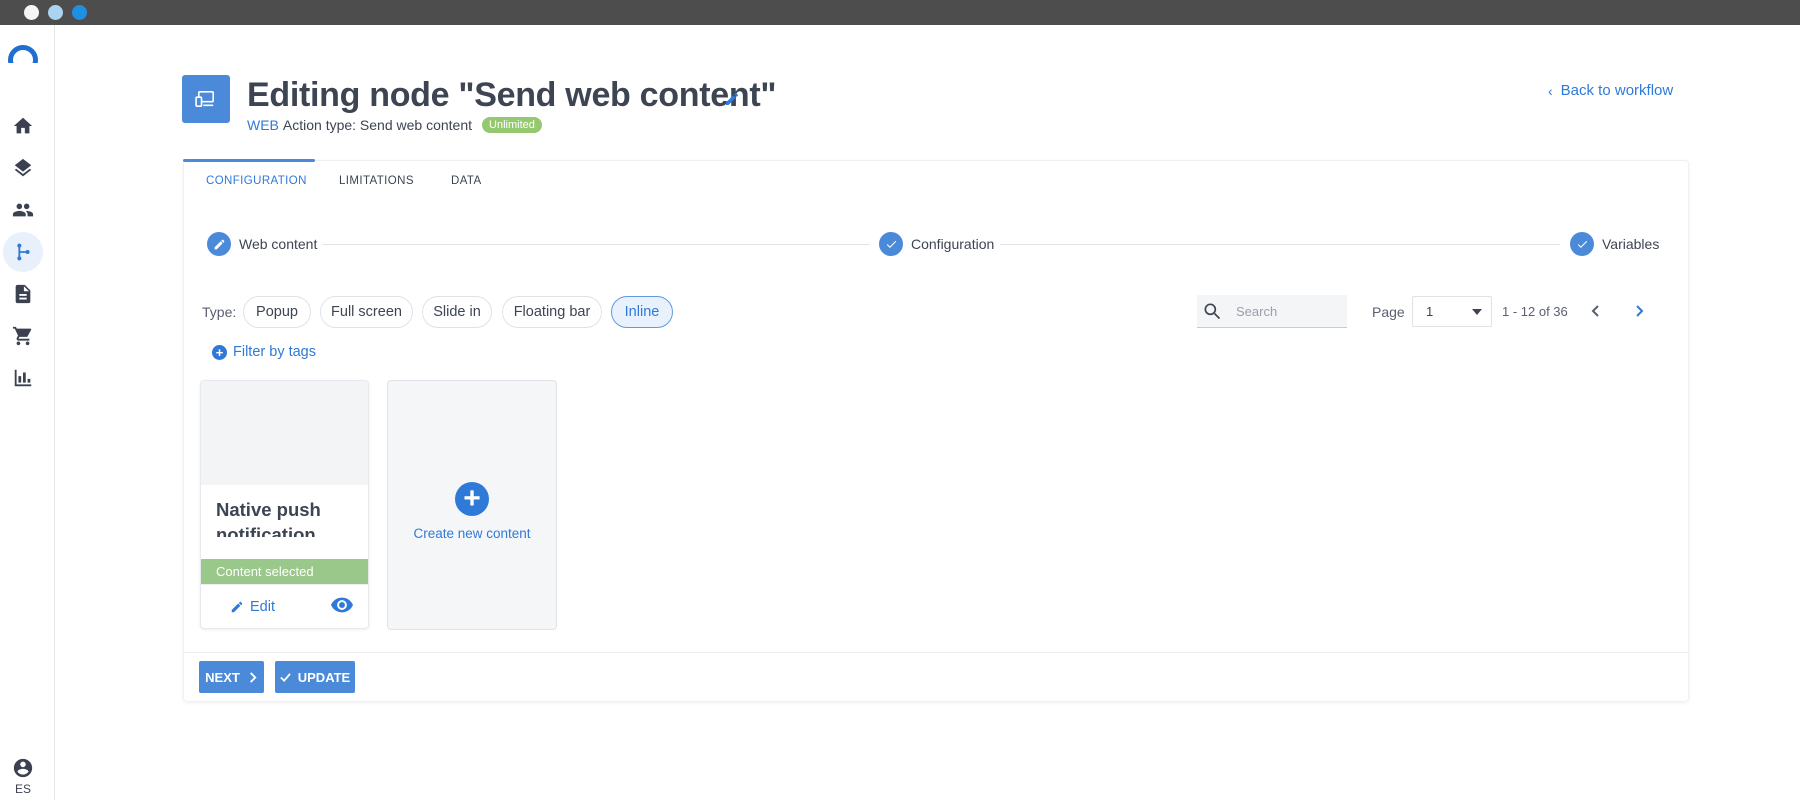 The width and height of the screenshot is (1800, 800). I want to click on sidebar-item-analytics, so click(23, 378).